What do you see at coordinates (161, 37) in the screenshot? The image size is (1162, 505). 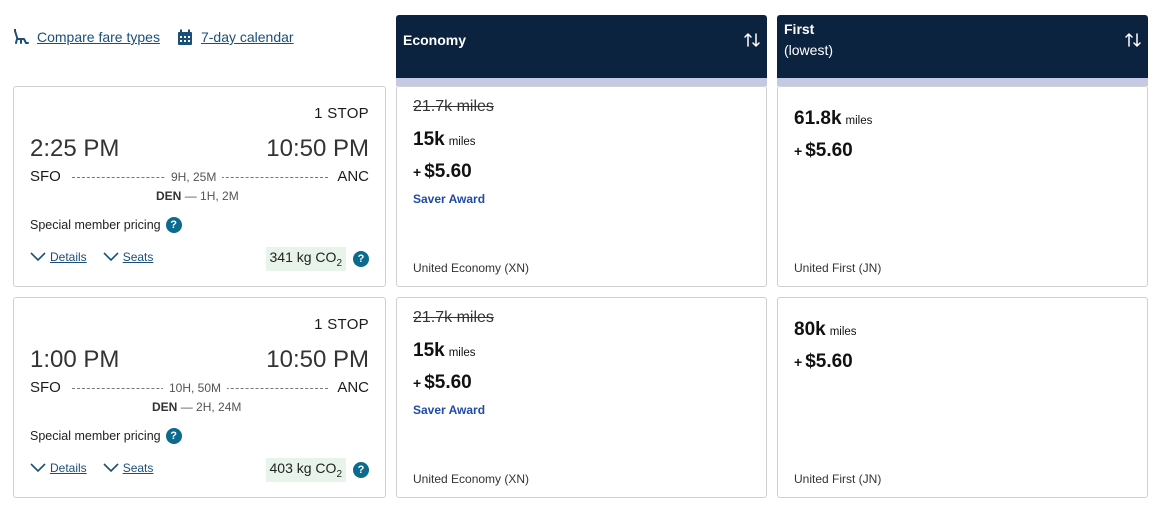 I see `top-links: Compare fare types 7-day calendar` at bounding box center [161, 37].